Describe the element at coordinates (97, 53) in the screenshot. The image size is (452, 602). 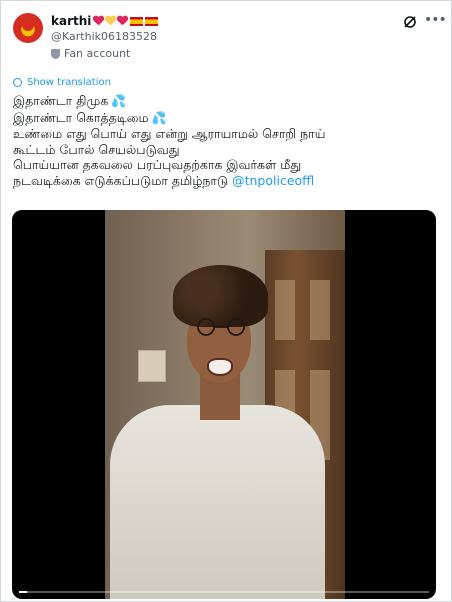
I see `fan-account-text: Fan account` at that location.